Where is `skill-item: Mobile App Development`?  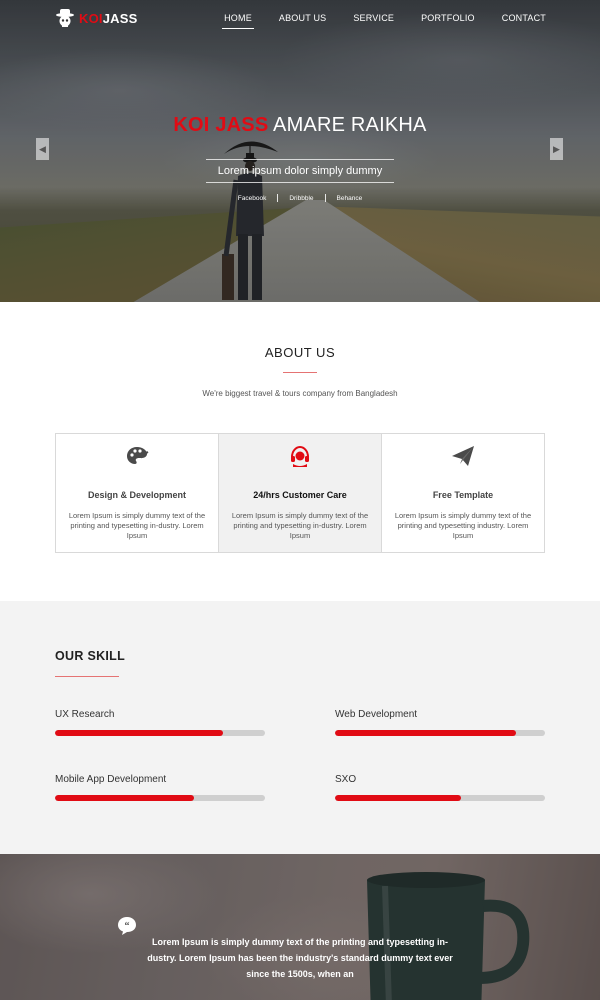 skill-item: Mobile App Development is located at coordinates (160, 787).